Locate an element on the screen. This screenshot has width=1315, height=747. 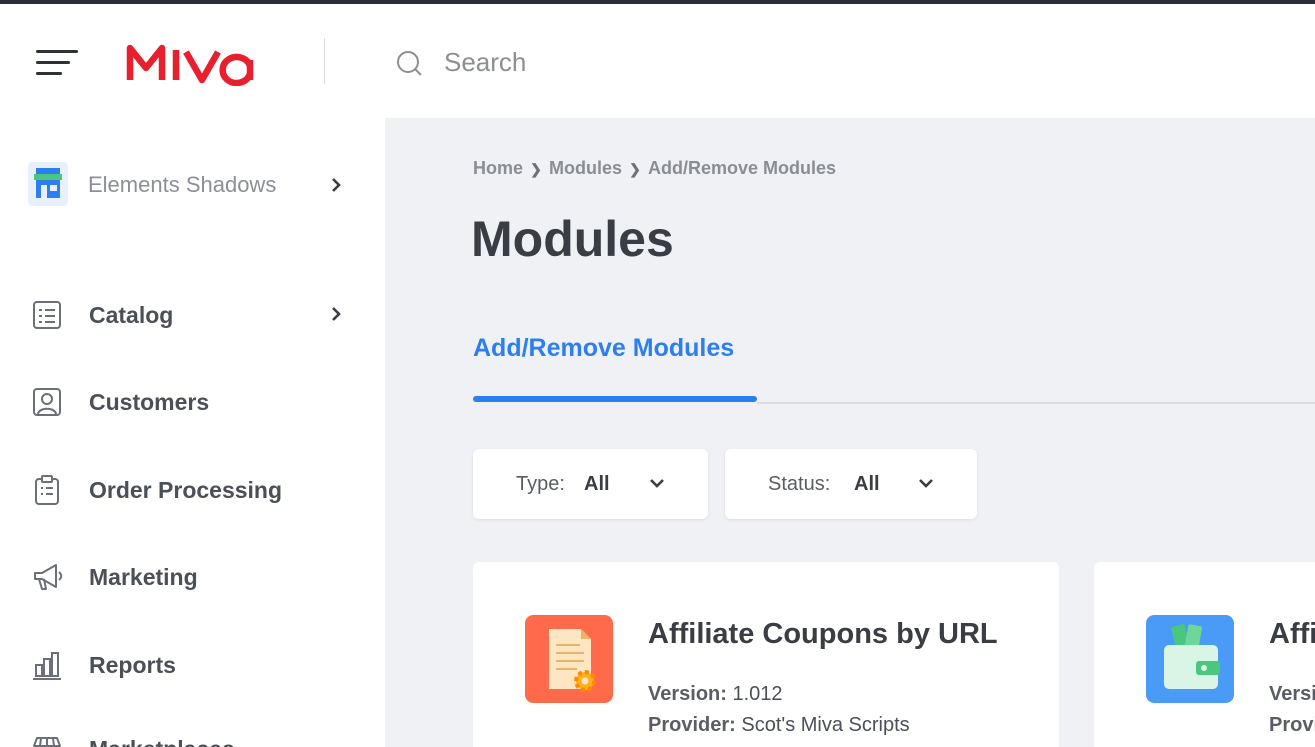
module-provider: Provider: Scot's Miva Scripts is located at coordinates (779, 725).